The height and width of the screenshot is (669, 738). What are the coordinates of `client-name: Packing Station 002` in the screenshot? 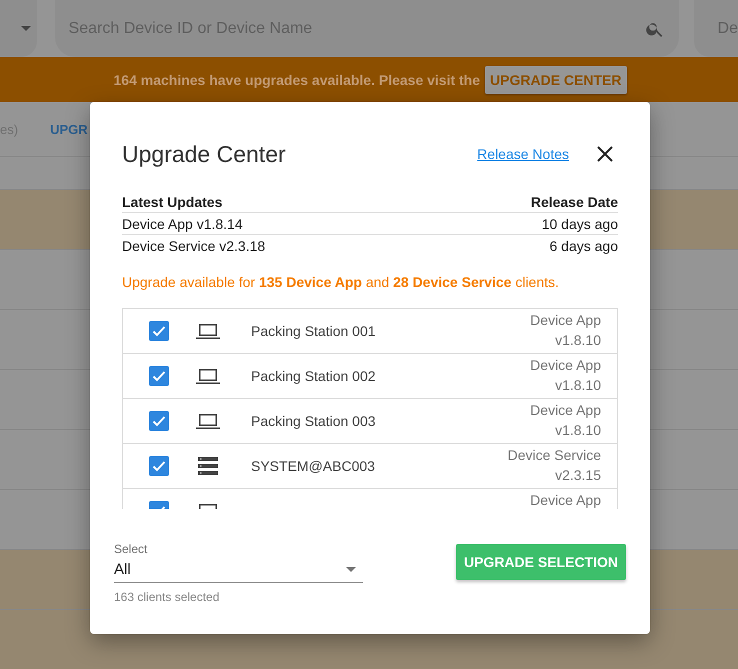 It's located at (313, 376).